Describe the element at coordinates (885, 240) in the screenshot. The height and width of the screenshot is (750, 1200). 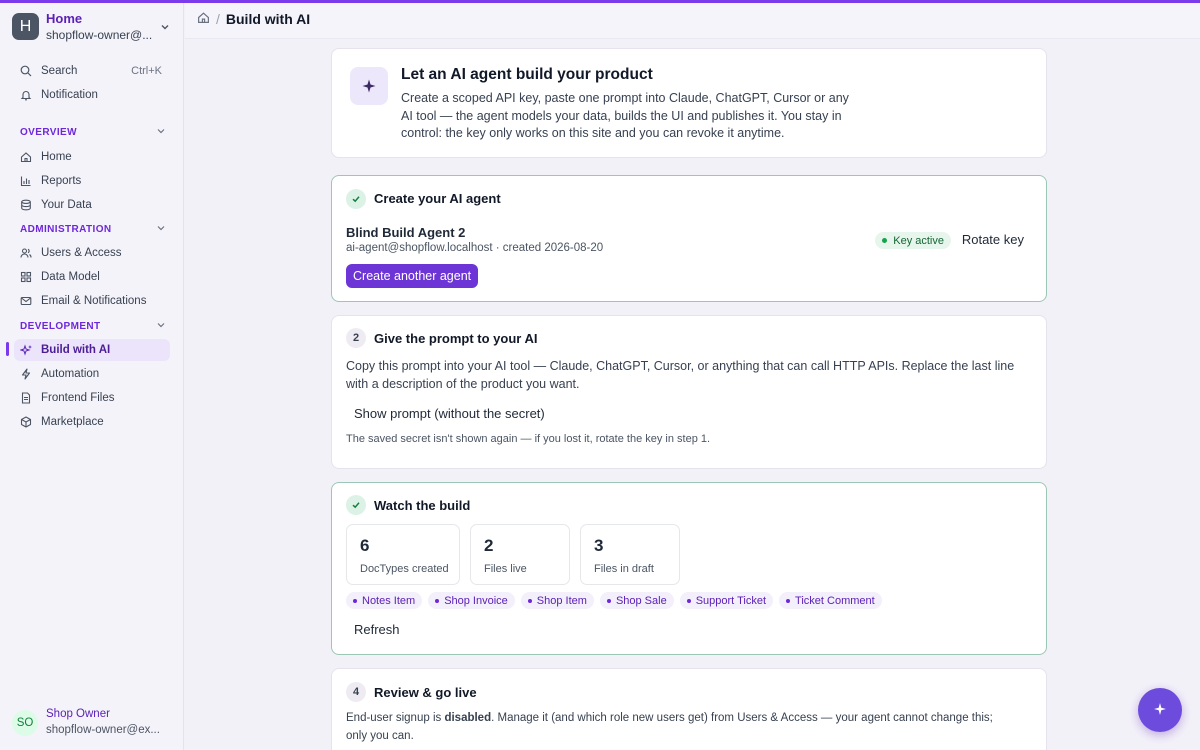
I see `status-dot` at that location.